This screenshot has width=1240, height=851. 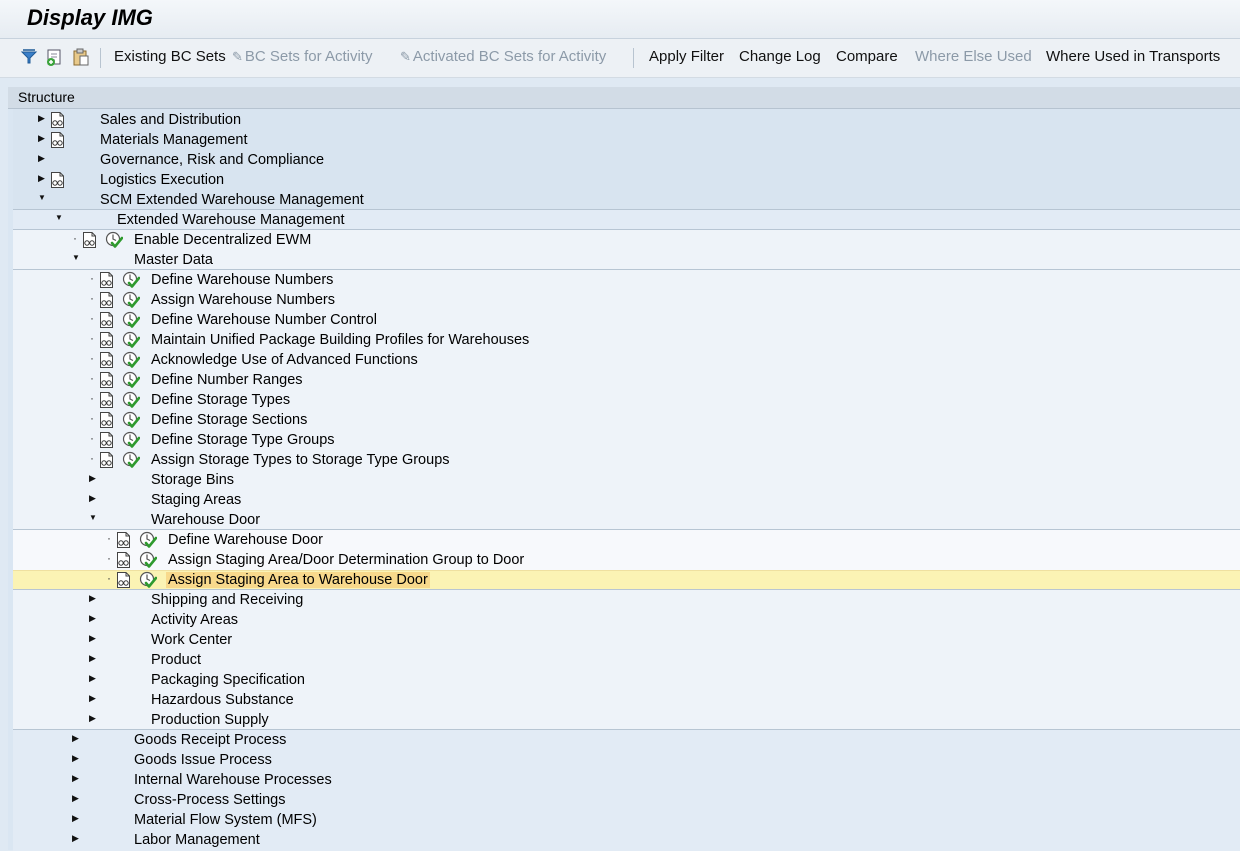 What do you see at coordinates (243, 440) in the screenshot?
I see `node-label: Define Storage Type Groups` at bounding box center [243, 440].